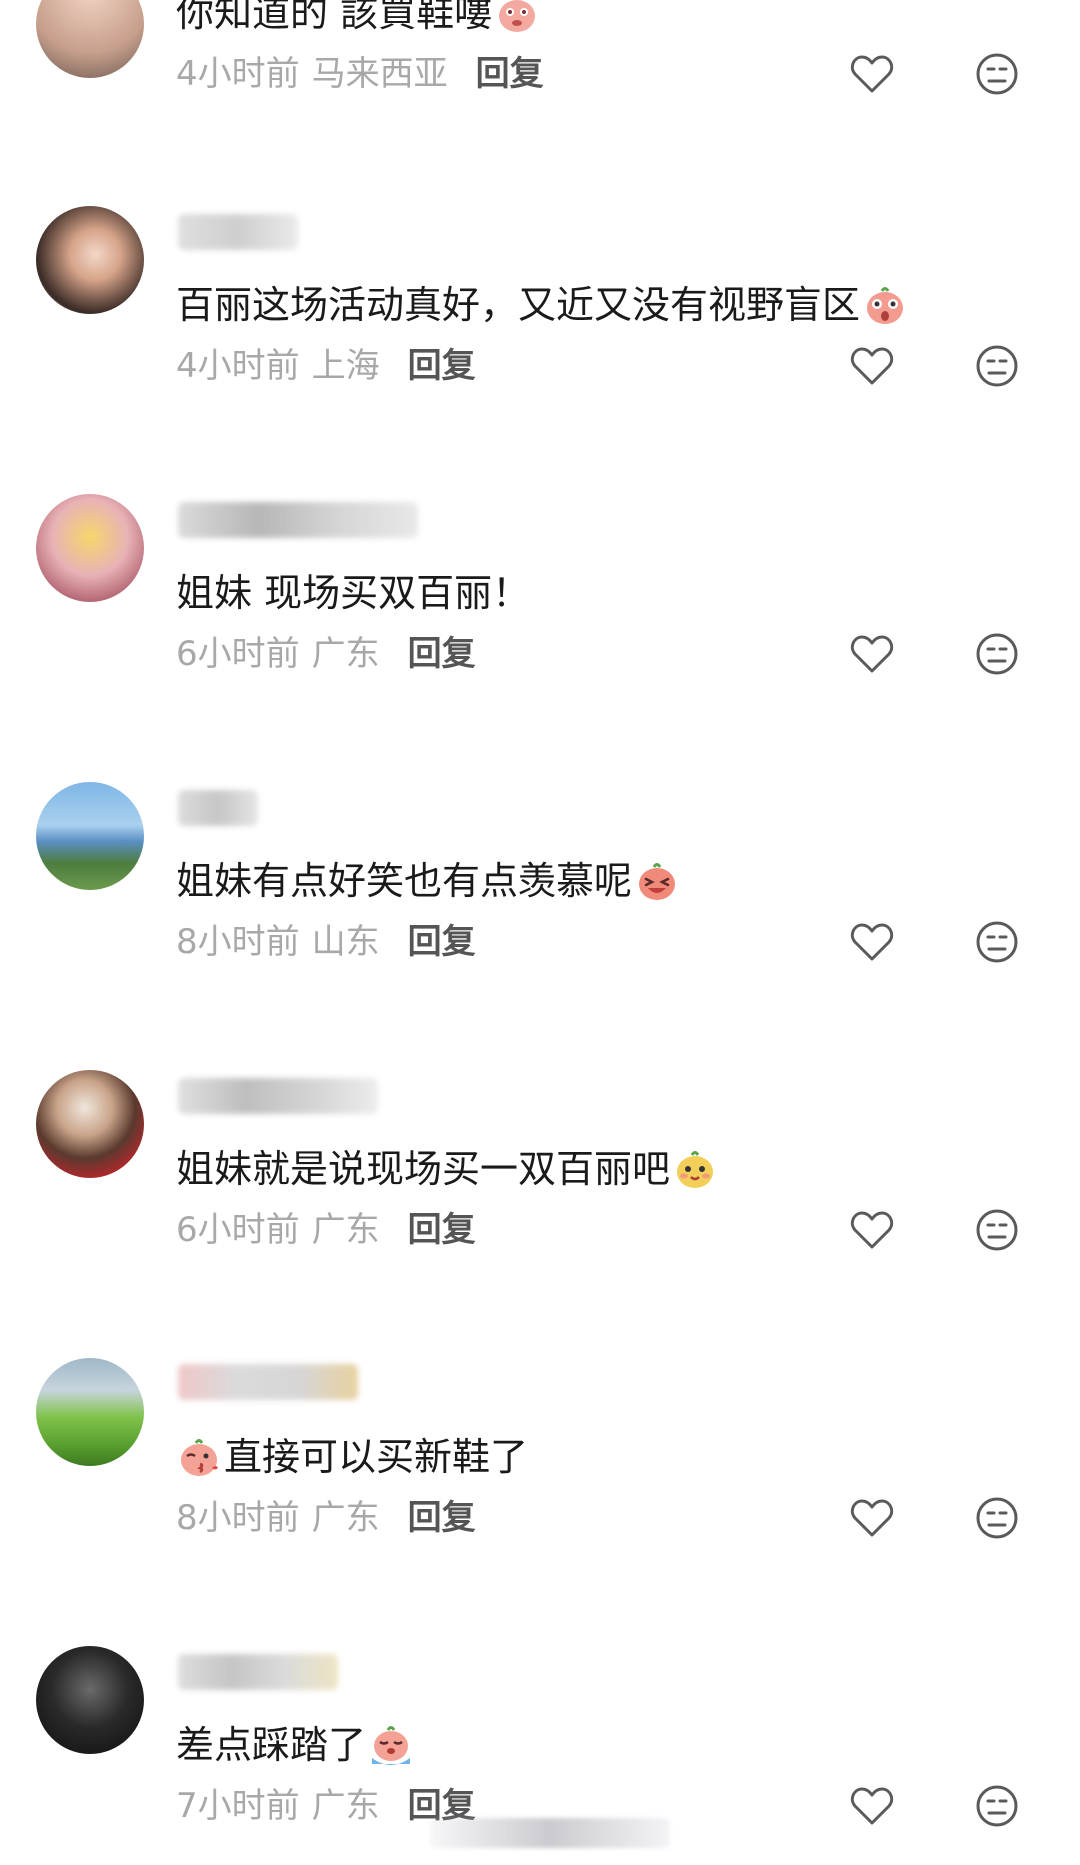 The width and height of the screenshot is (1080, 1865). I want to click on pink-shocked-emoji, so click(885, 305).